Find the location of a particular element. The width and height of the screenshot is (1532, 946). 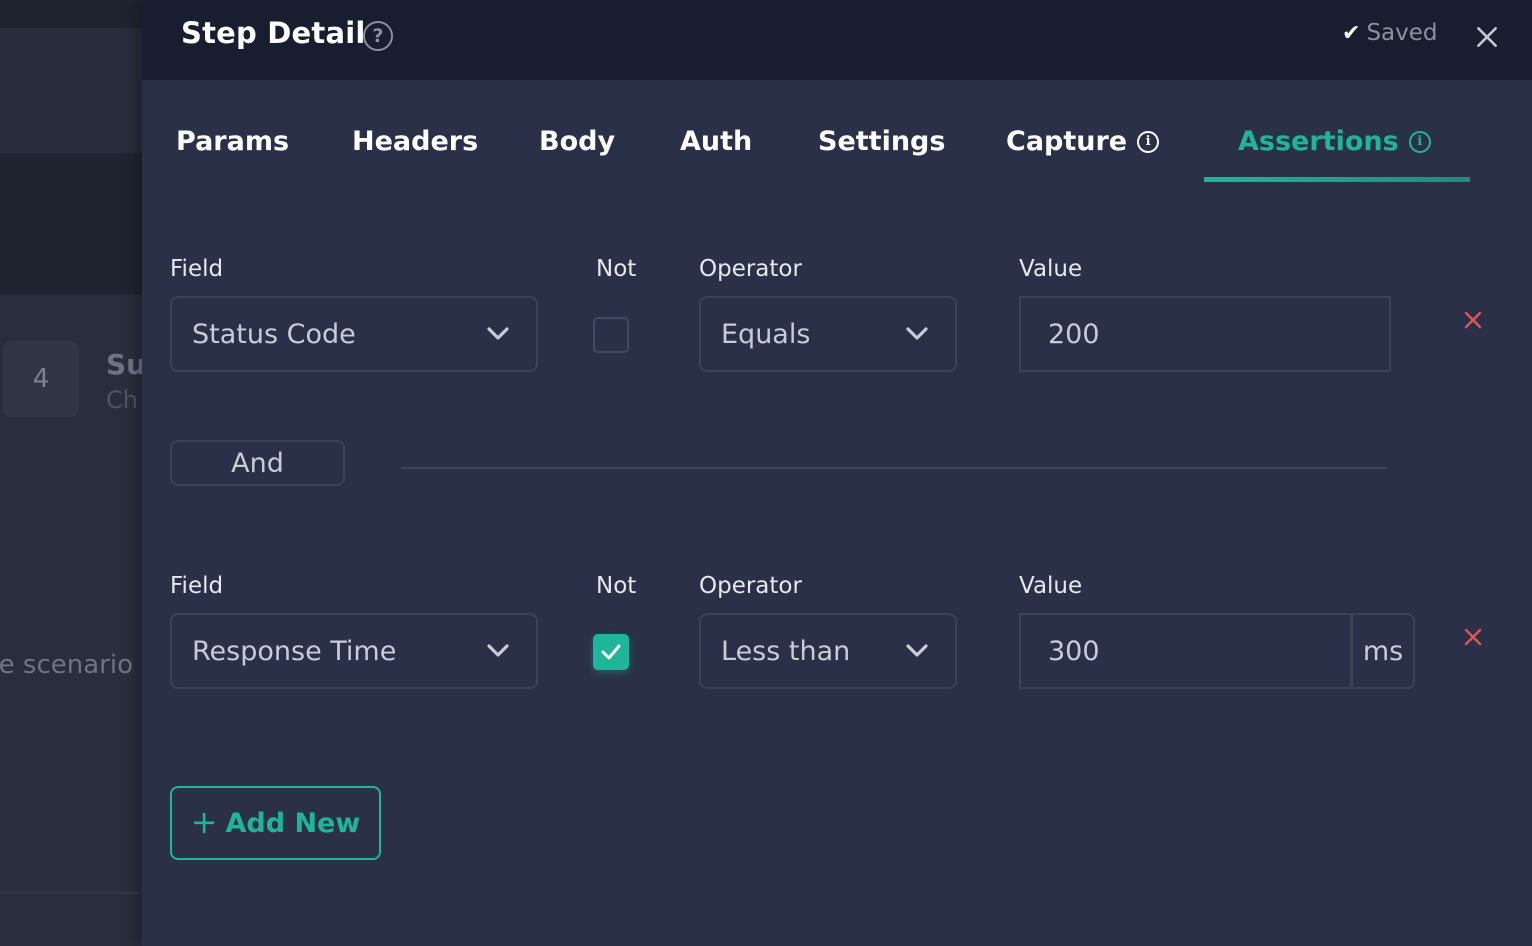

unit-addon: ms is located at coordinates (1382, 651).